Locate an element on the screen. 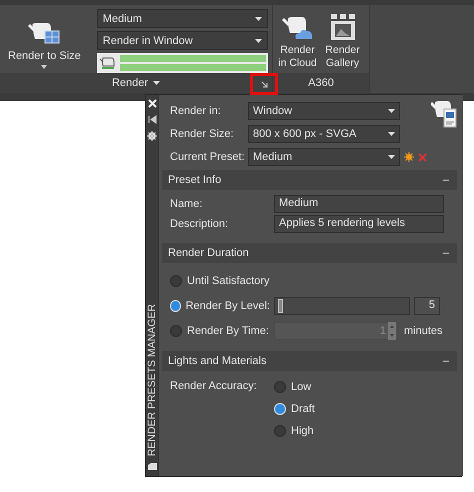 The image size is (474, 492). field-label: Render in: is located at coordinates (195, 111).